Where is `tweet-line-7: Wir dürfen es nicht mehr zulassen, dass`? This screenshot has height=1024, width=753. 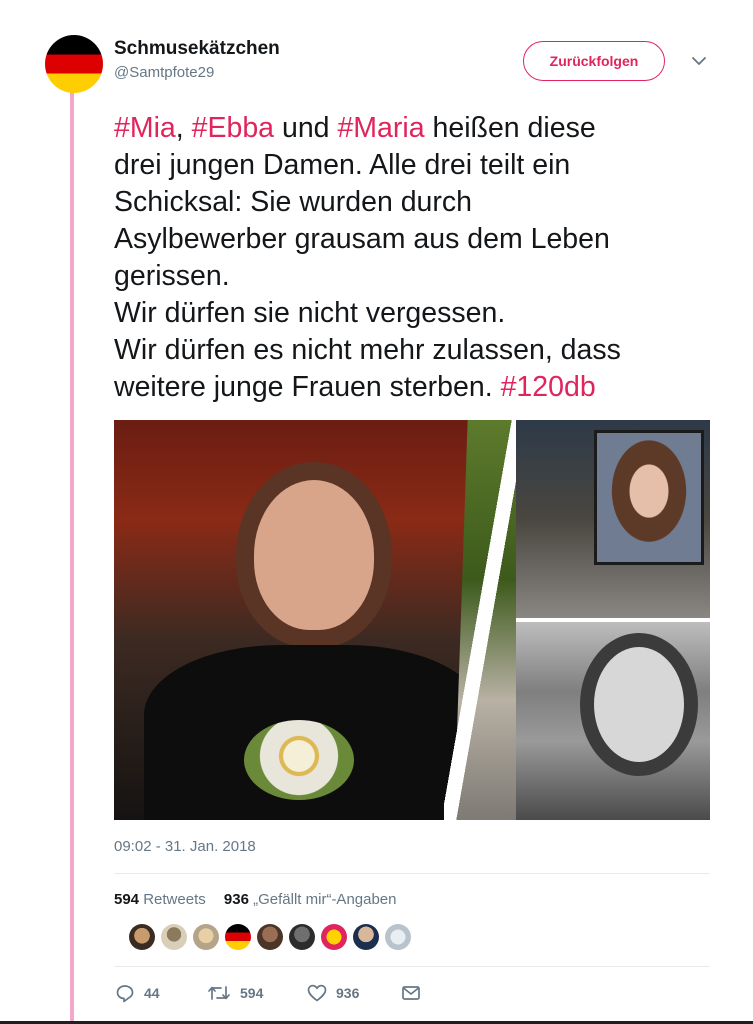
tweet-line-7: Wir dürfen es nicht mehr zulassen, dass is located at coordinates (367, 350).